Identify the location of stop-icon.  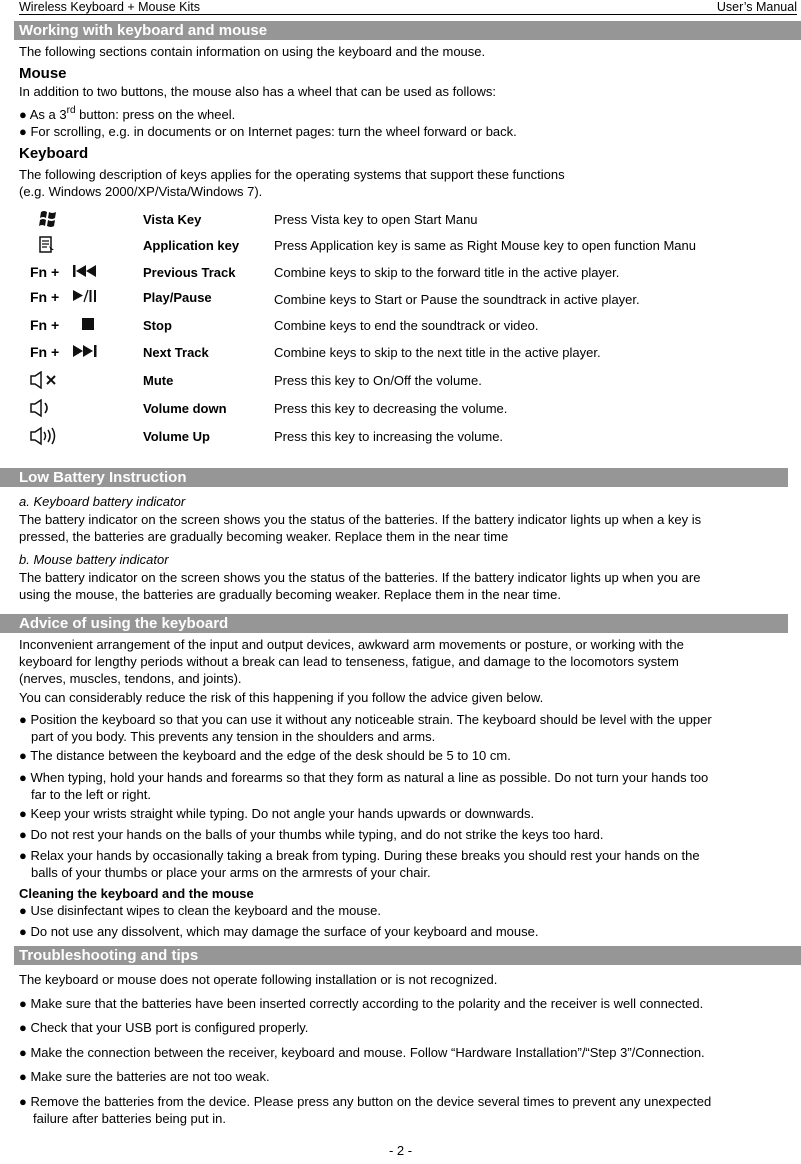
(88, 325).